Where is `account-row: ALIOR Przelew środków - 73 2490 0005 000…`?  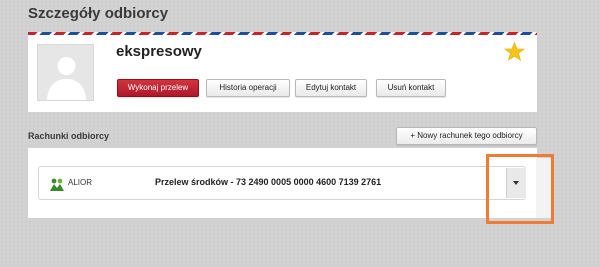 account-row: ALIOR Przelew środków - 73 2490 0005 000… is located at coordinates (282, 183).